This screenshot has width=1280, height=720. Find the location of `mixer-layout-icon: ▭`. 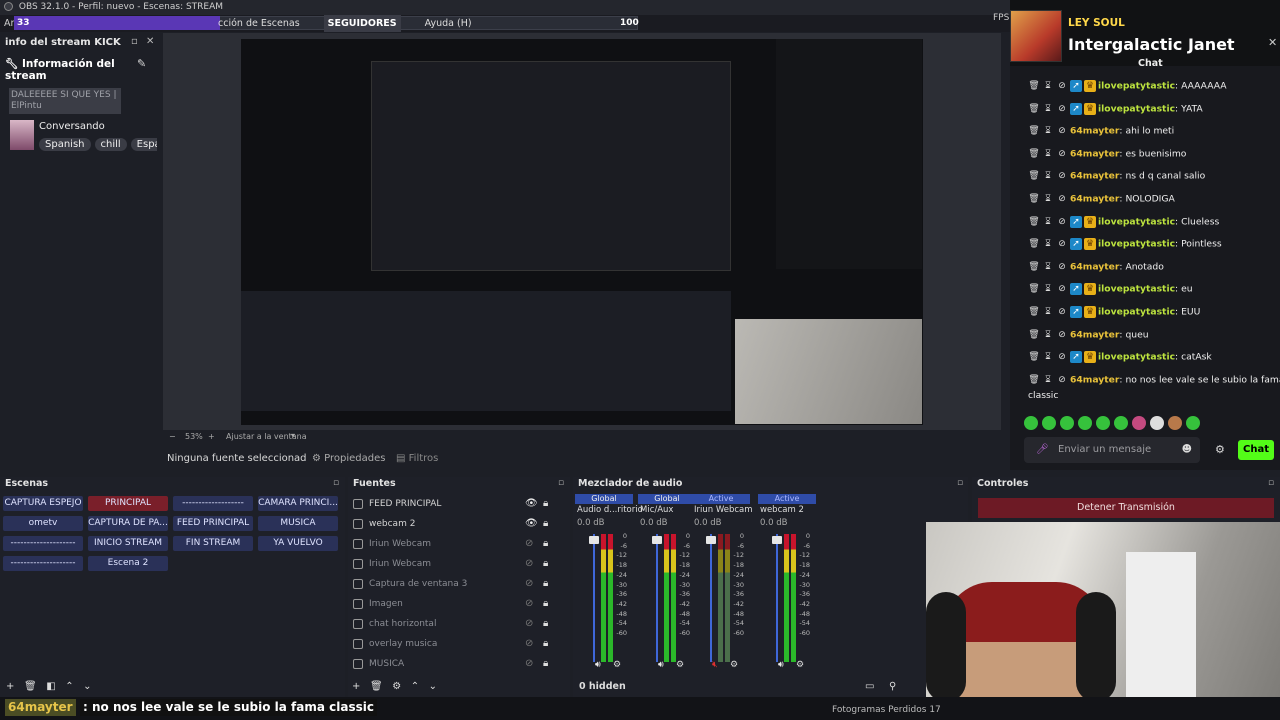

mixer-layout-icon: ▭ is located at coordinates (869, 686).